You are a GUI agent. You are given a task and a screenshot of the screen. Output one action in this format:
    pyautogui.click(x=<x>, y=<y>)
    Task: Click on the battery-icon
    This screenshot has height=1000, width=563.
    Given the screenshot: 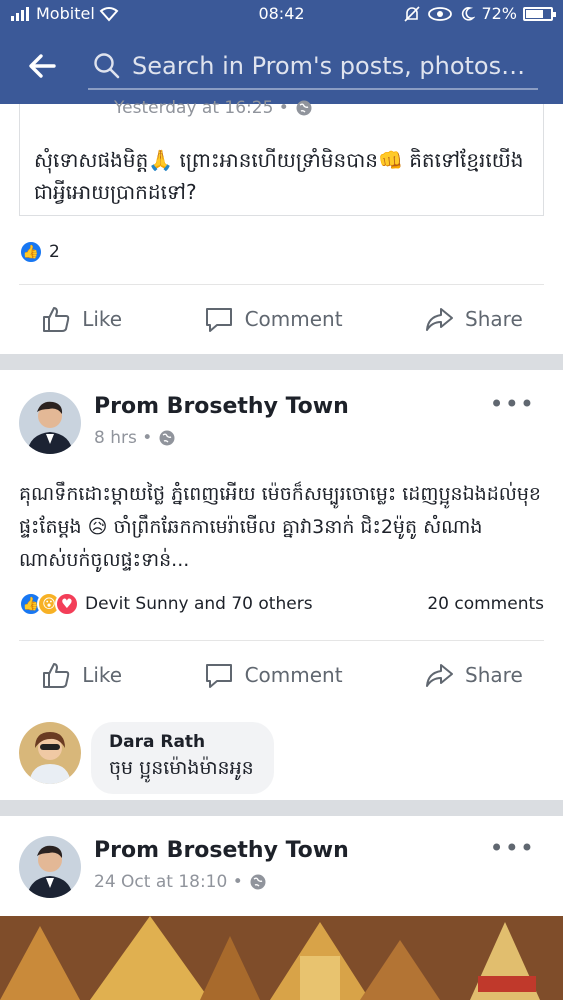 What is the action you would take?
    pyautogui.click(x=539, y=13)
    